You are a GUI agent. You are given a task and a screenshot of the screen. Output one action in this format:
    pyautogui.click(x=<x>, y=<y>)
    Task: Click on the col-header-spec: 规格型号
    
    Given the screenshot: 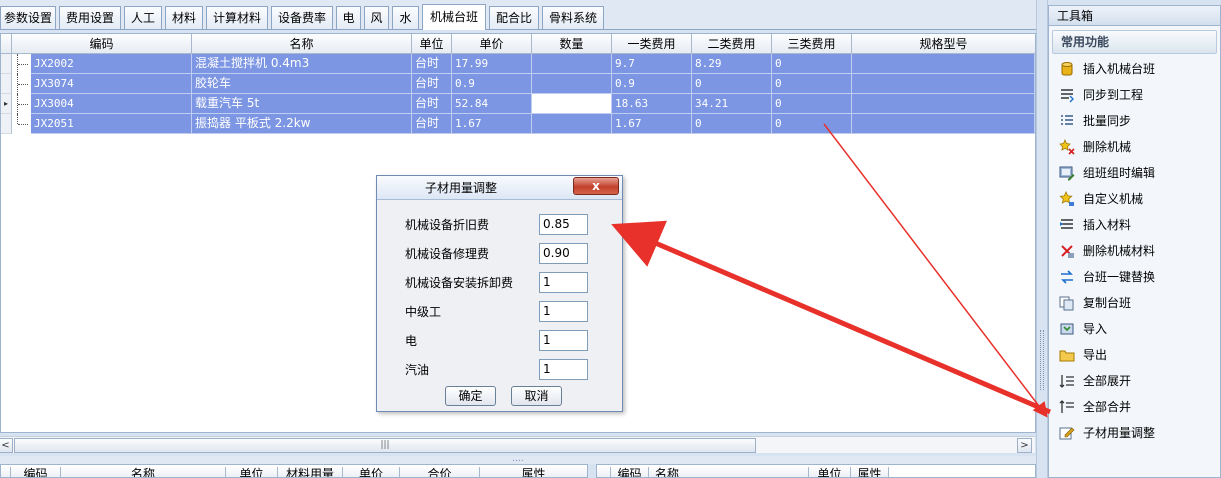 What is the action you would take?
    pyautogui.click(x=943, y=44)
    